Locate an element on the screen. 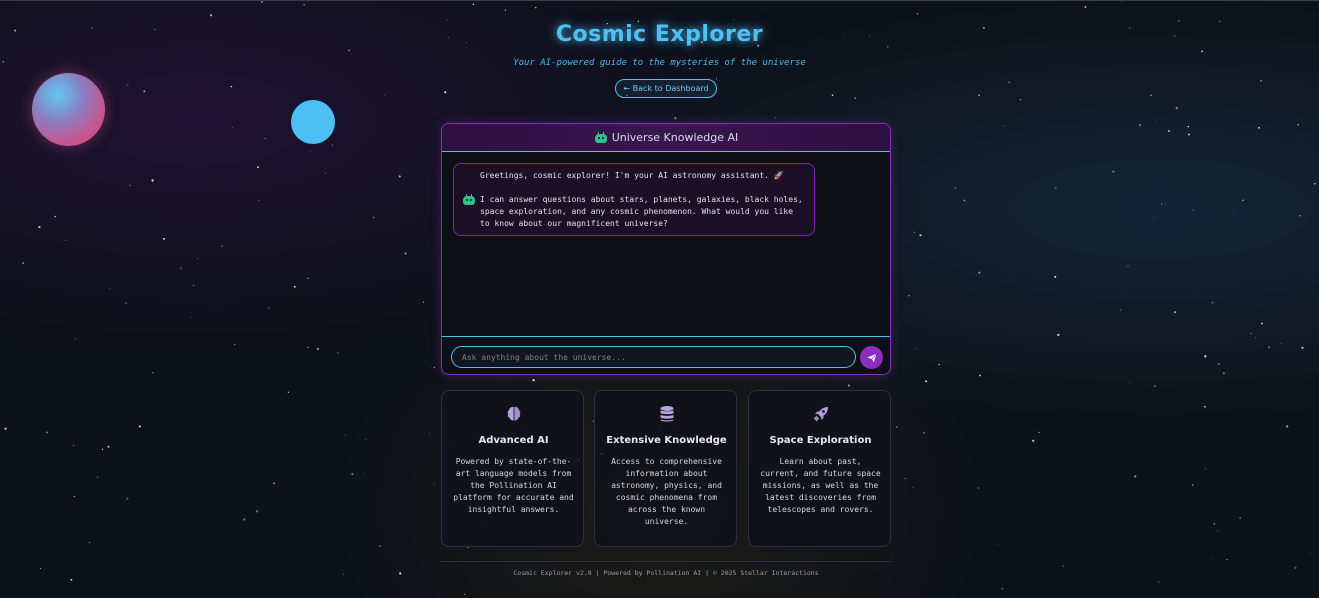 The height and width of the screenshot is (598, 1319). back-to-dashboard-button: ← Back to Dashboard is located at coordinates (666, 88).